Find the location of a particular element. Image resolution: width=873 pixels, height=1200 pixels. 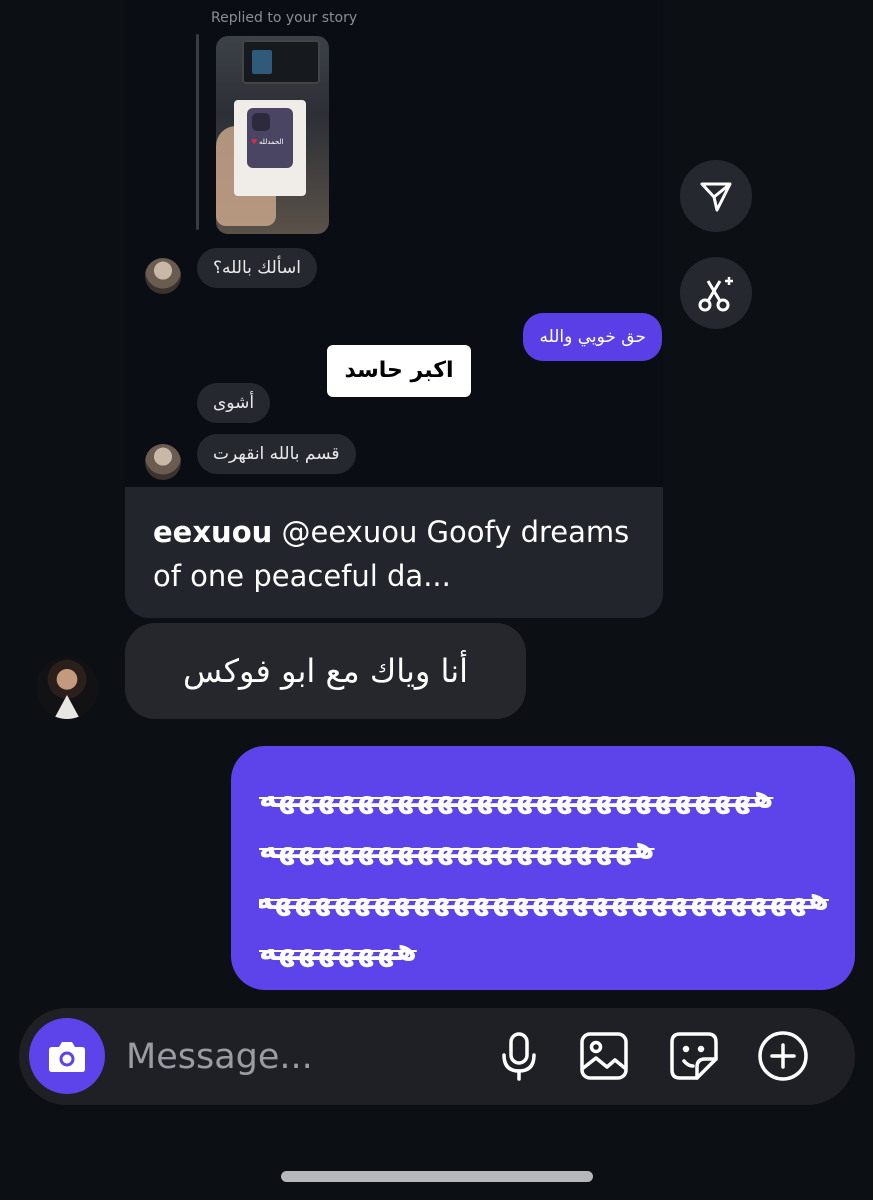

sticker-button is located at coordinates (694, 1056).